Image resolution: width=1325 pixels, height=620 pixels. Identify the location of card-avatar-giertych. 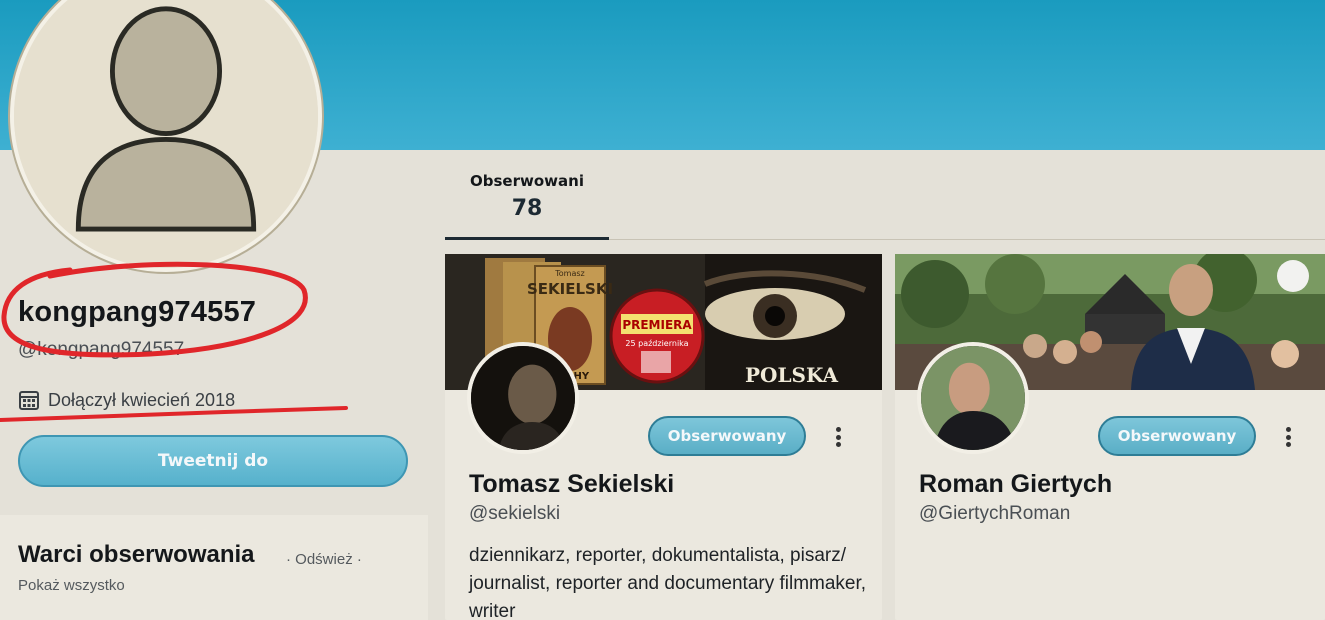
(973, 398).